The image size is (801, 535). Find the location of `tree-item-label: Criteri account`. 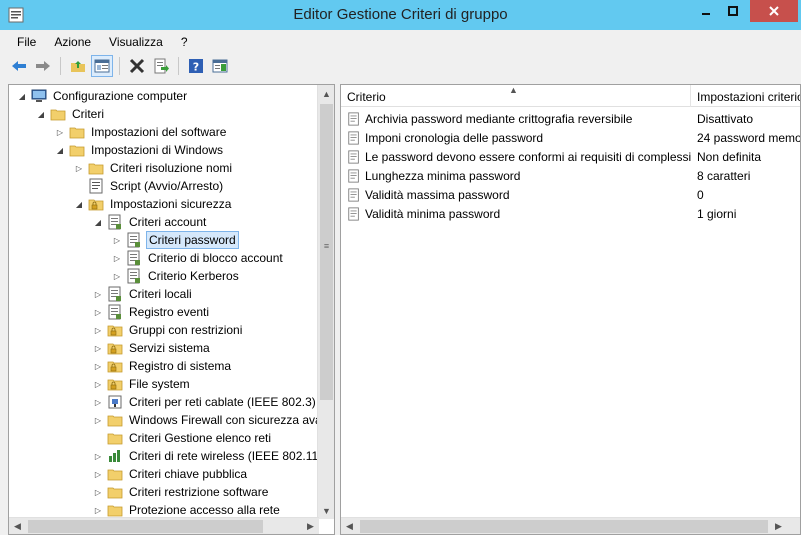

tree-item-label: Criteri account is located at coordinates (168, 222).